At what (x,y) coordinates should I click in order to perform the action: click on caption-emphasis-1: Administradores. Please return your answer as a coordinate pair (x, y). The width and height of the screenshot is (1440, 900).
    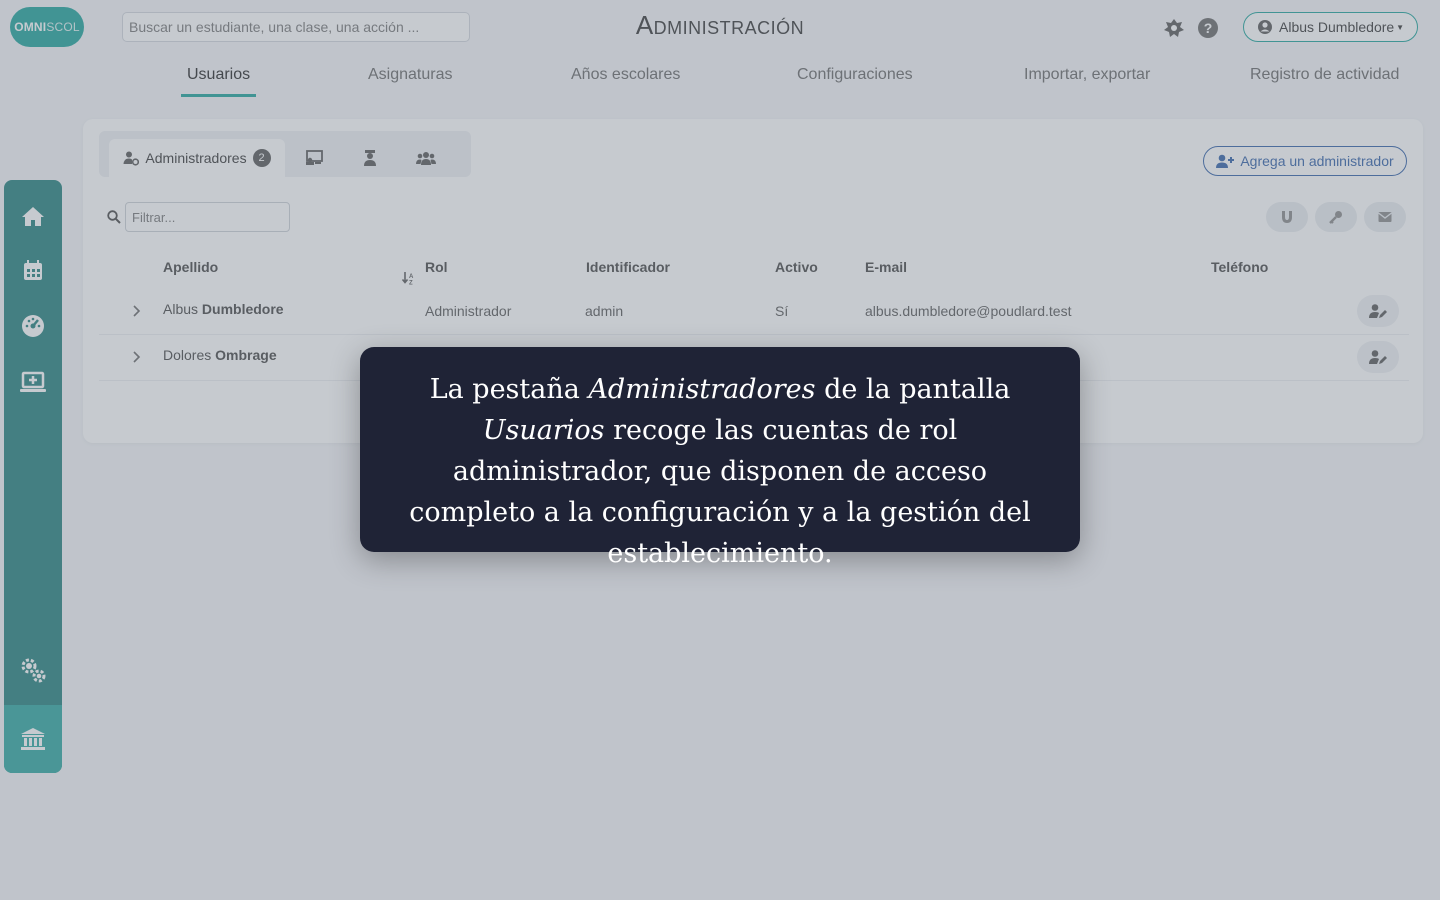
    Looking at the image, I should click on (702, 389).